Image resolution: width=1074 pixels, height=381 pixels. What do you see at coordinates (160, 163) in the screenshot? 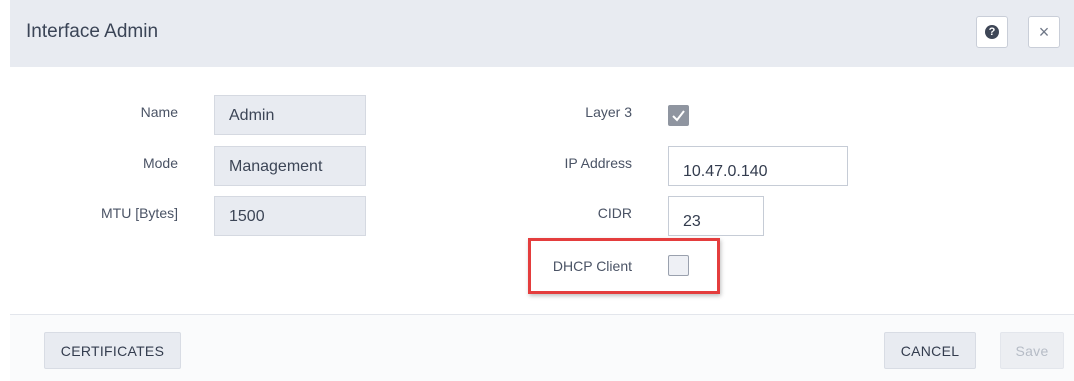
I see `mode-label: Mode` at bounding box center [160, 163].